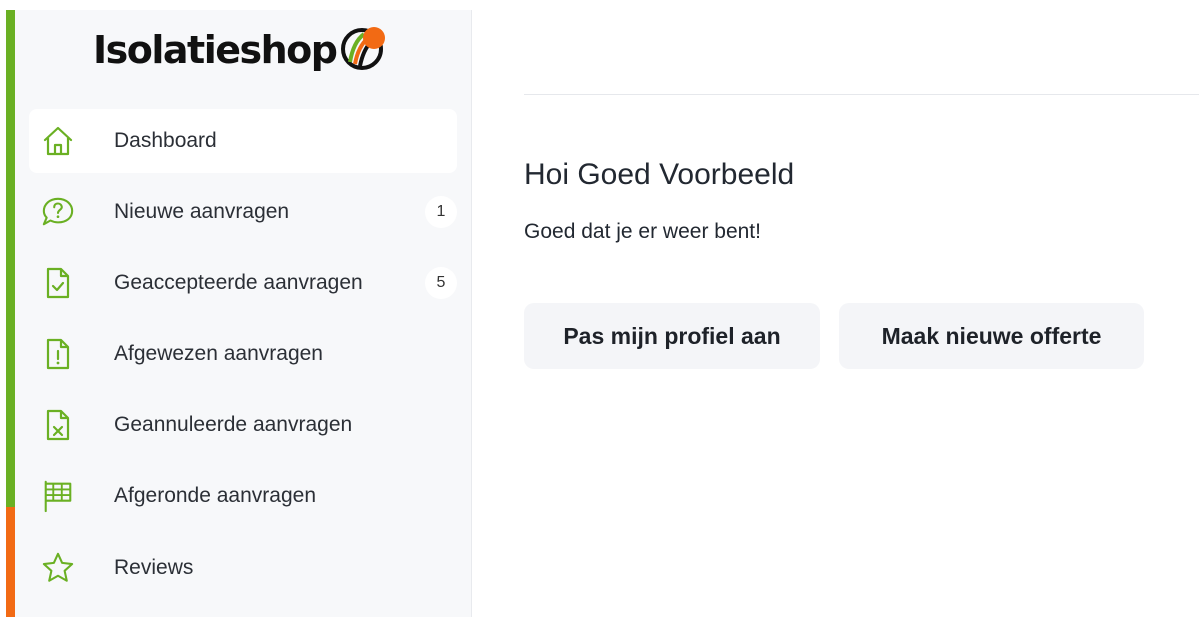  Describe the element at coordinates (218, 353) in the screenshot. I see `sidebar-item-label: Afgewezen aanvragen` at that location.